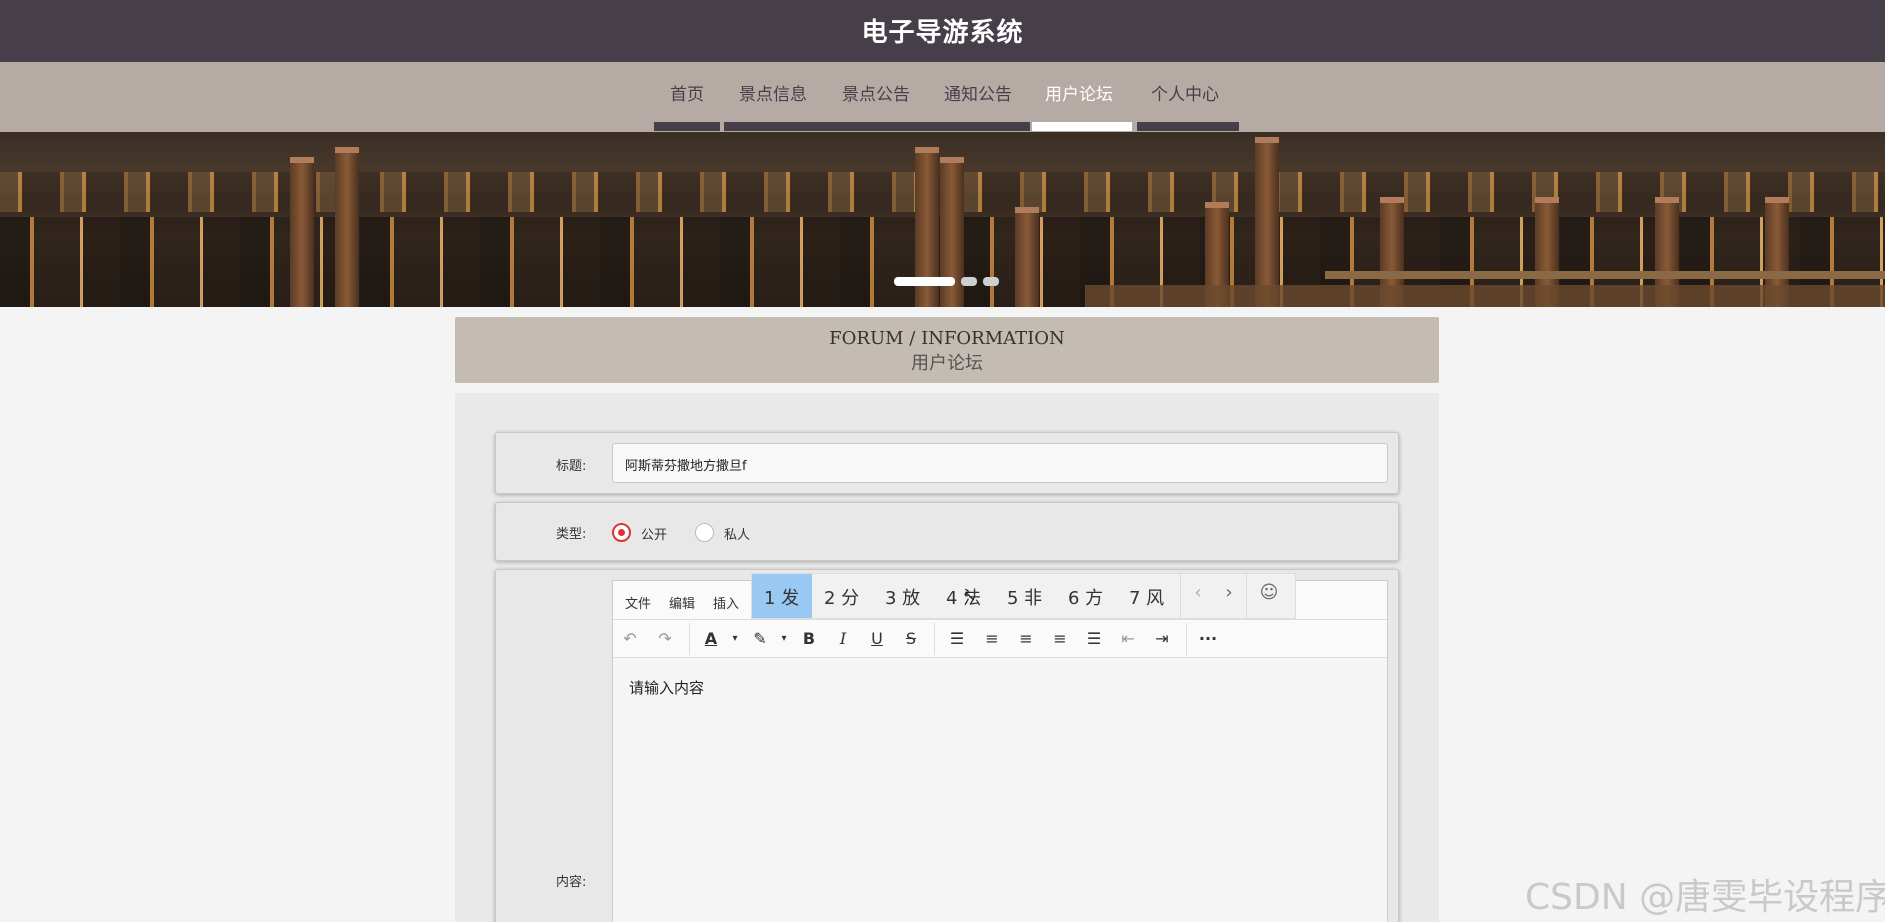  What do you see at coordinates (782, 596) in the screenshot?
I see `ime-candidate-1: 1 发` at bounding box center [782, 596].